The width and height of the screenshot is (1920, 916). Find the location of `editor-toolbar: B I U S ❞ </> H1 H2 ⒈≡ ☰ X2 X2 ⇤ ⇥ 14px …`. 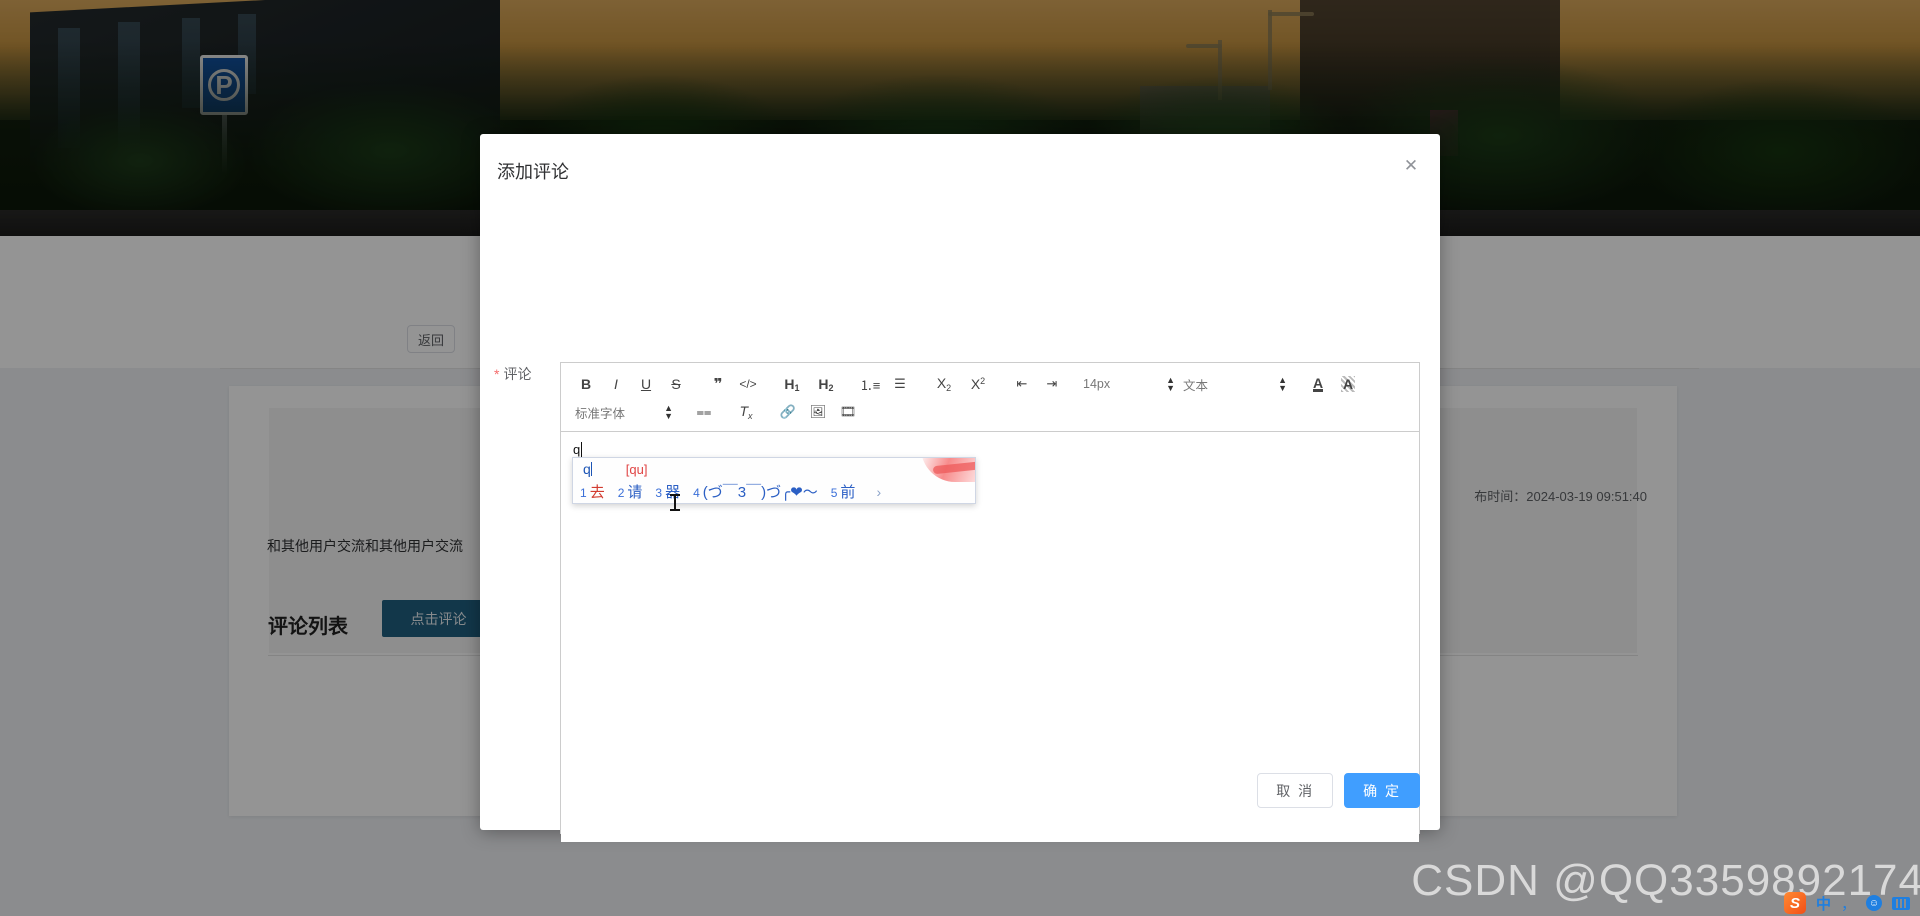

editor-toolbar: B I U S ❞ </> H1 H2 ⒈≡ ☰ X2 X2 ⇤ ⇥ 14px … is located at coordinates (990, 397).